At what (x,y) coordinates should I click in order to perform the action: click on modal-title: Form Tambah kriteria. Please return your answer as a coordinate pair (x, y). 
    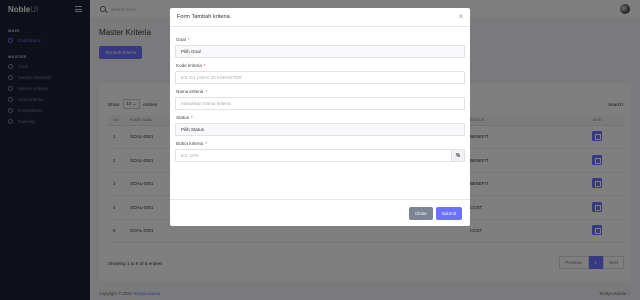
    Looking at the image, I should click on (203, 17).